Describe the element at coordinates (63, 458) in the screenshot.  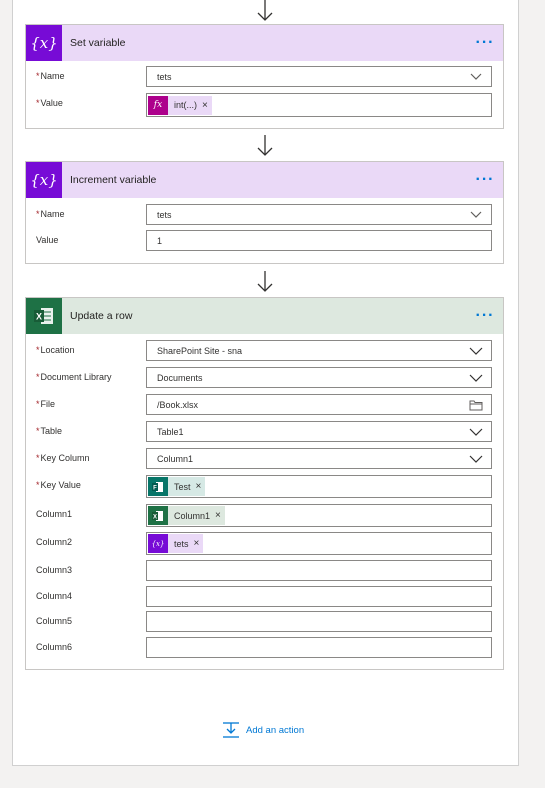
I see `key-column-label: *Key Column` at that location.